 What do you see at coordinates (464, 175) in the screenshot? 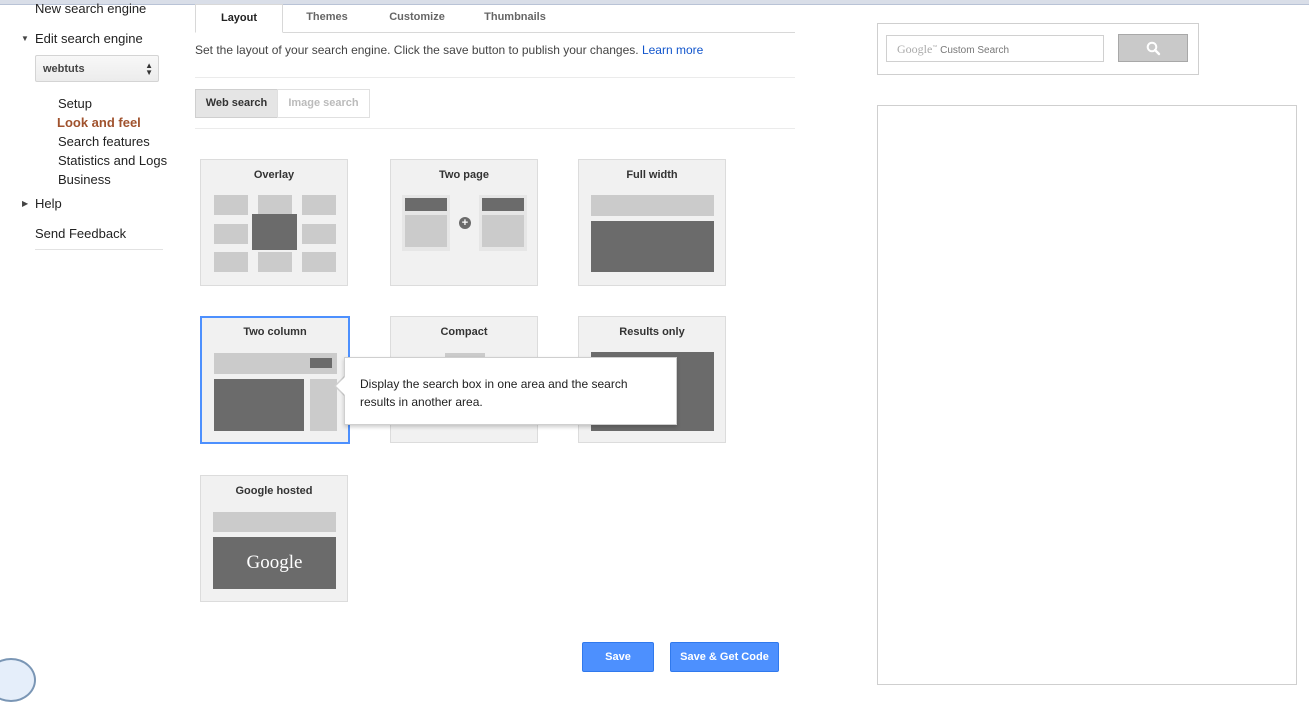
I see `layout-title: Two page` at bounding box center [464, 175].